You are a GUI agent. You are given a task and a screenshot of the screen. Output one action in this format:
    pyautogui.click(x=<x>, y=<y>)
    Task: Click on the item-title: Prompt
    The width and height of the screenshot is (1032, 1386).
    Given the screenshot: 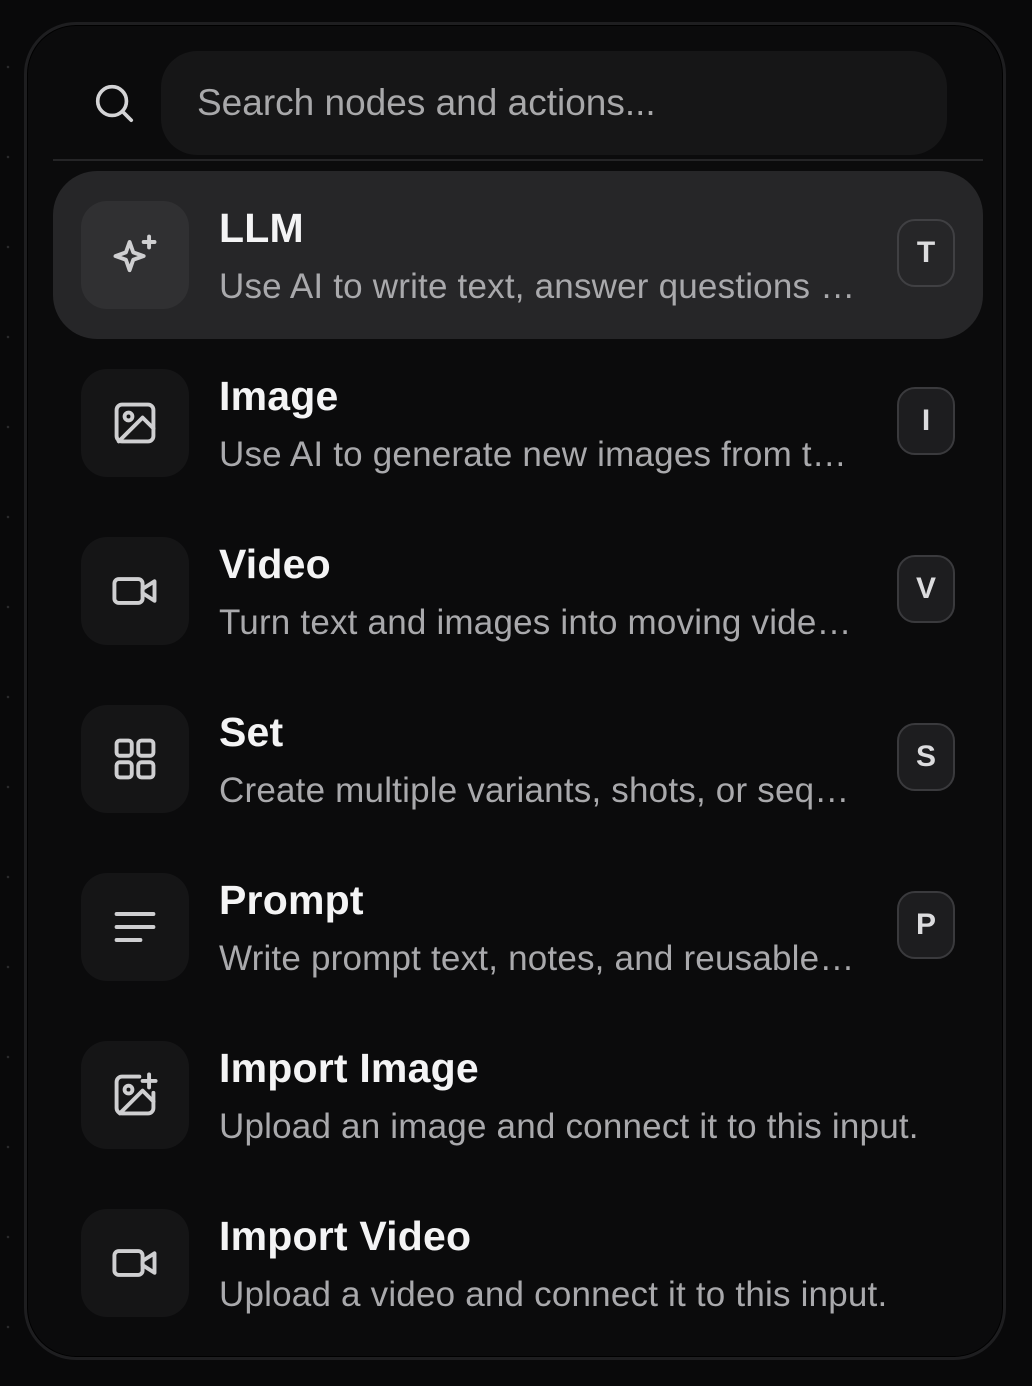 What is the action you would take?
    pyautogui.click(x=291, y=900)
    